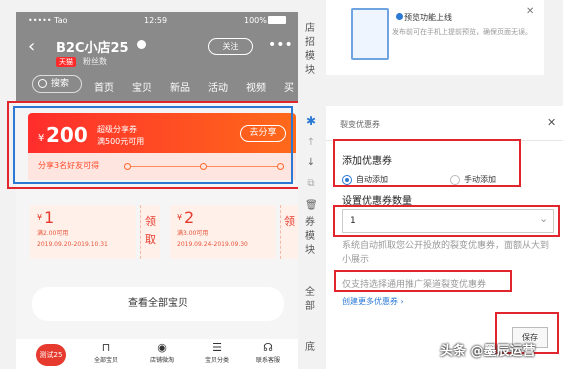 The width and height of the screenshot is (563, 369). Describe the element at coordinates (180, 86) in the screenshot. I see `tab-new: 新品` at that location.